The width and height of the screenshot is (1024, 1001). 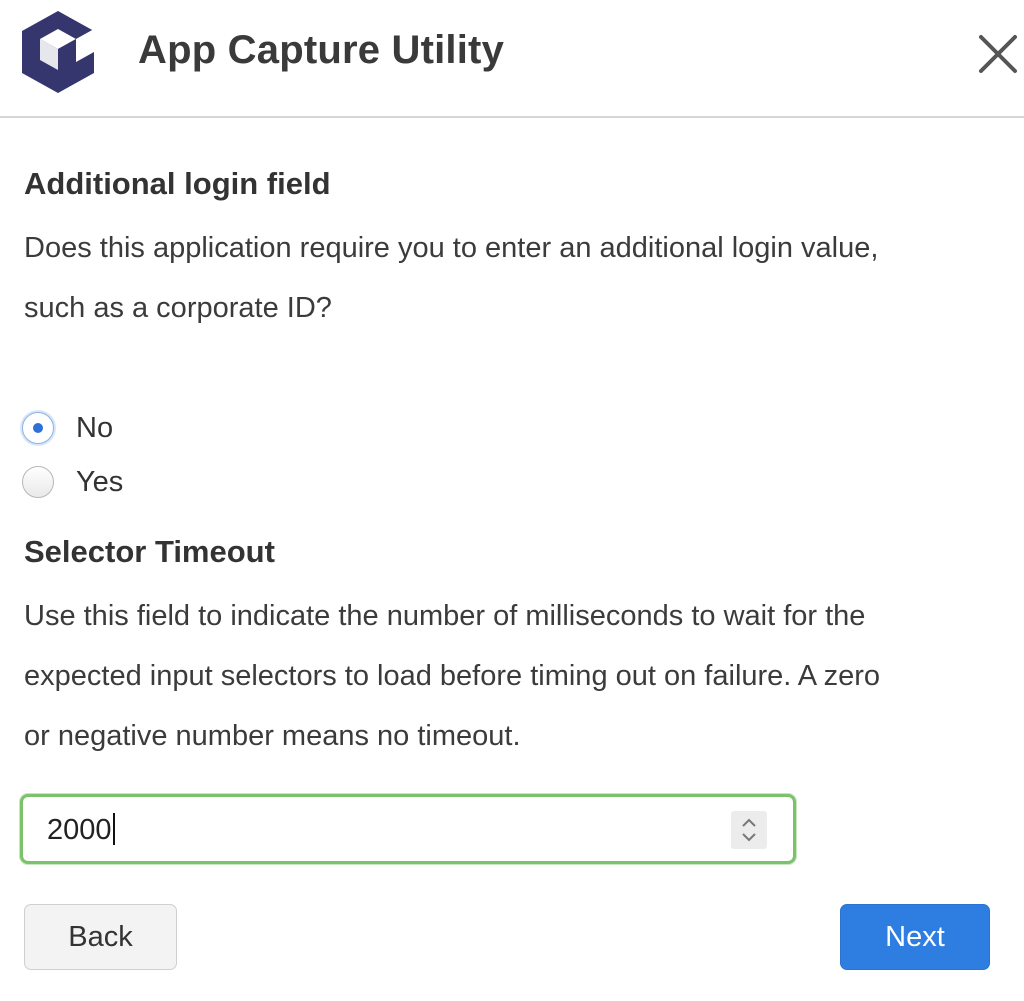 I want to click on number-spinner, so click(x=749, y=830).